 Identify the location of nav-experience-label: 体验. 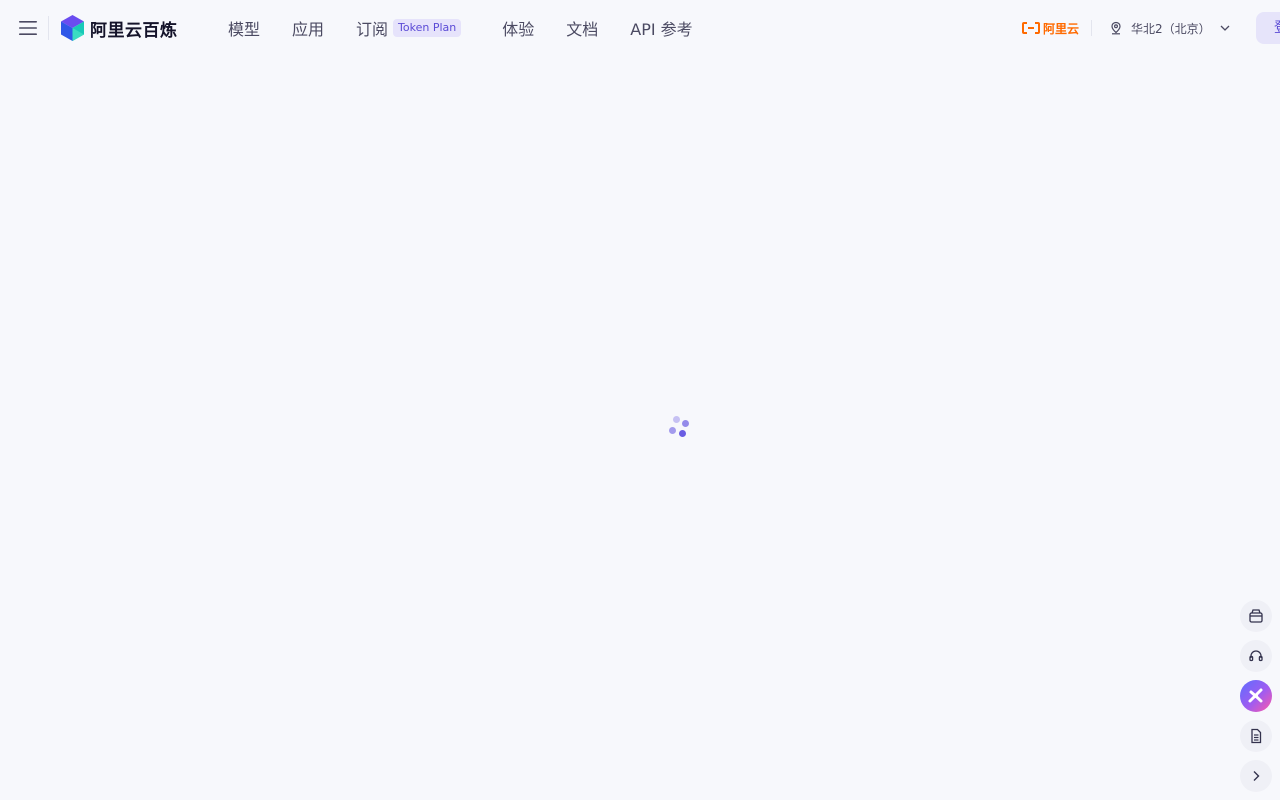
(518, 29).